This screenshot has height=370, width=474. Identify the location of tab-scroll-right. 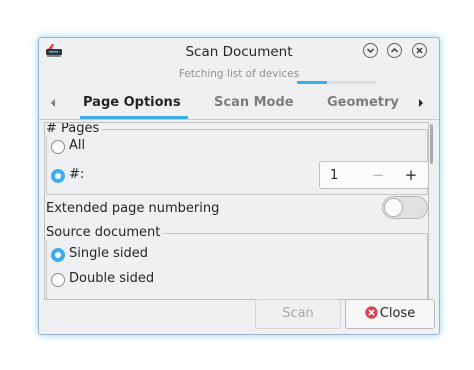
(421, 103).